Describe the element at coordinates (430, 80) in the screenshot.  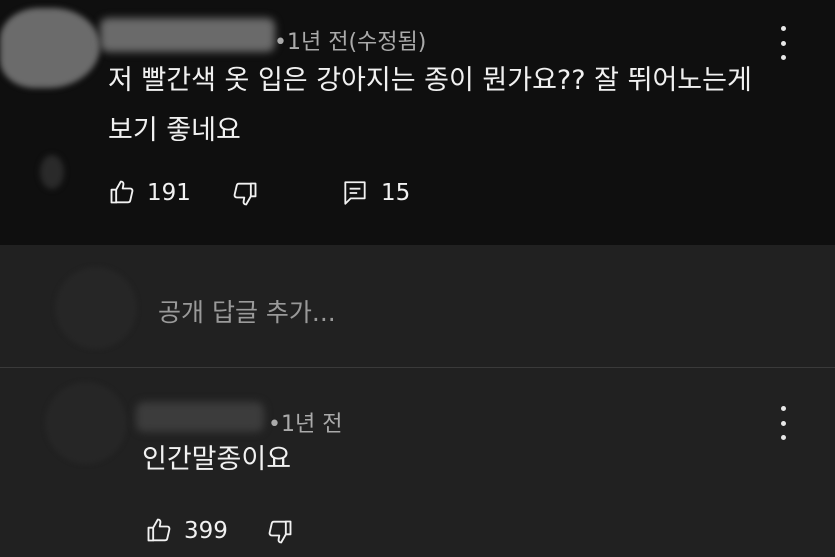
I see `comment-text-line1: 저 빨간색 옷 입은 강아지는 종이 뭔가요?? 잘 뛰어노는게` at that location.